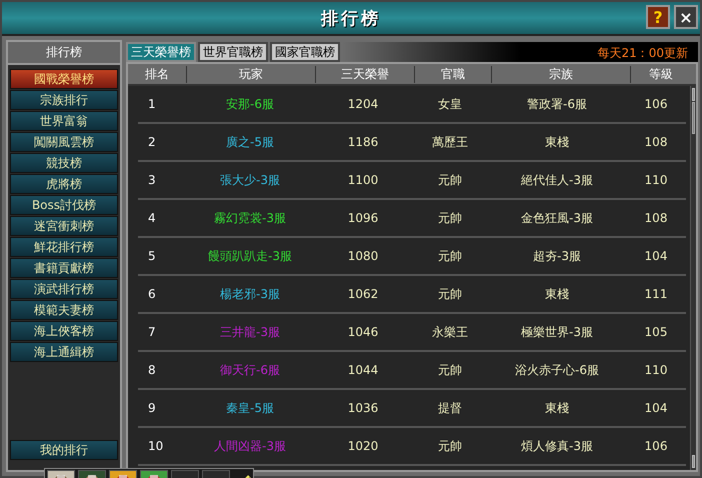 The width and height of the screenshot is (702, 478). Describe the element at coordinates (363, 142) in the screenshot. I see `table-cell-text: 1186` at that location.